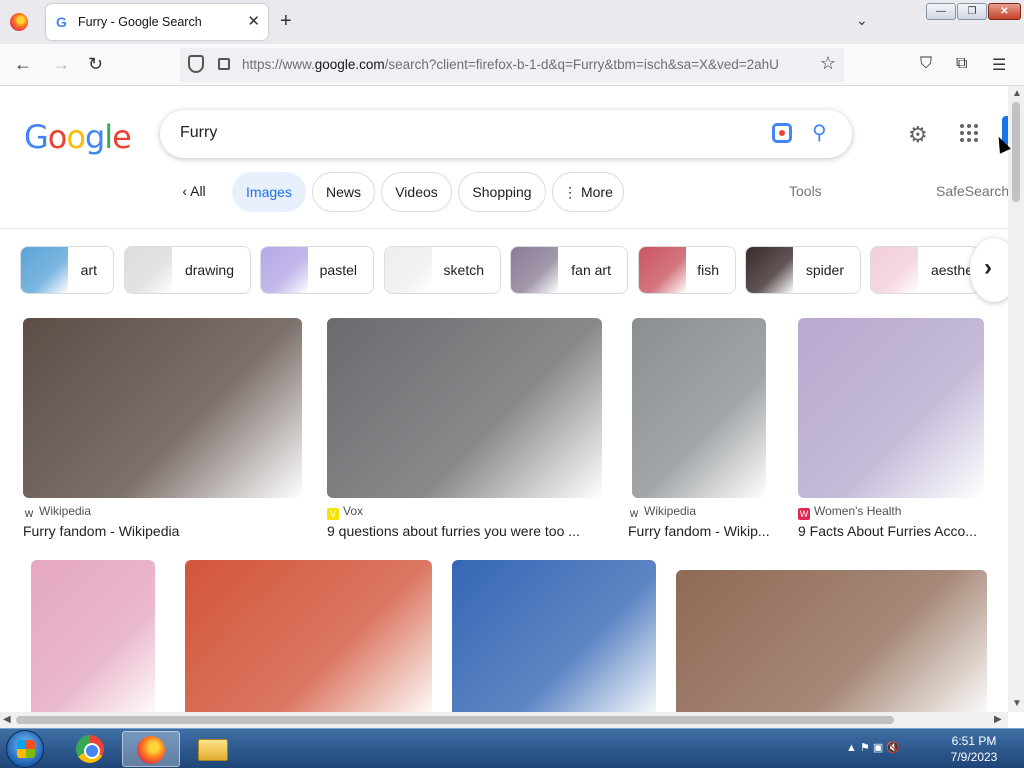 This screenshot has height=768, width=1024. I want to click on related-search-chip: pastel, so click(317, 270).